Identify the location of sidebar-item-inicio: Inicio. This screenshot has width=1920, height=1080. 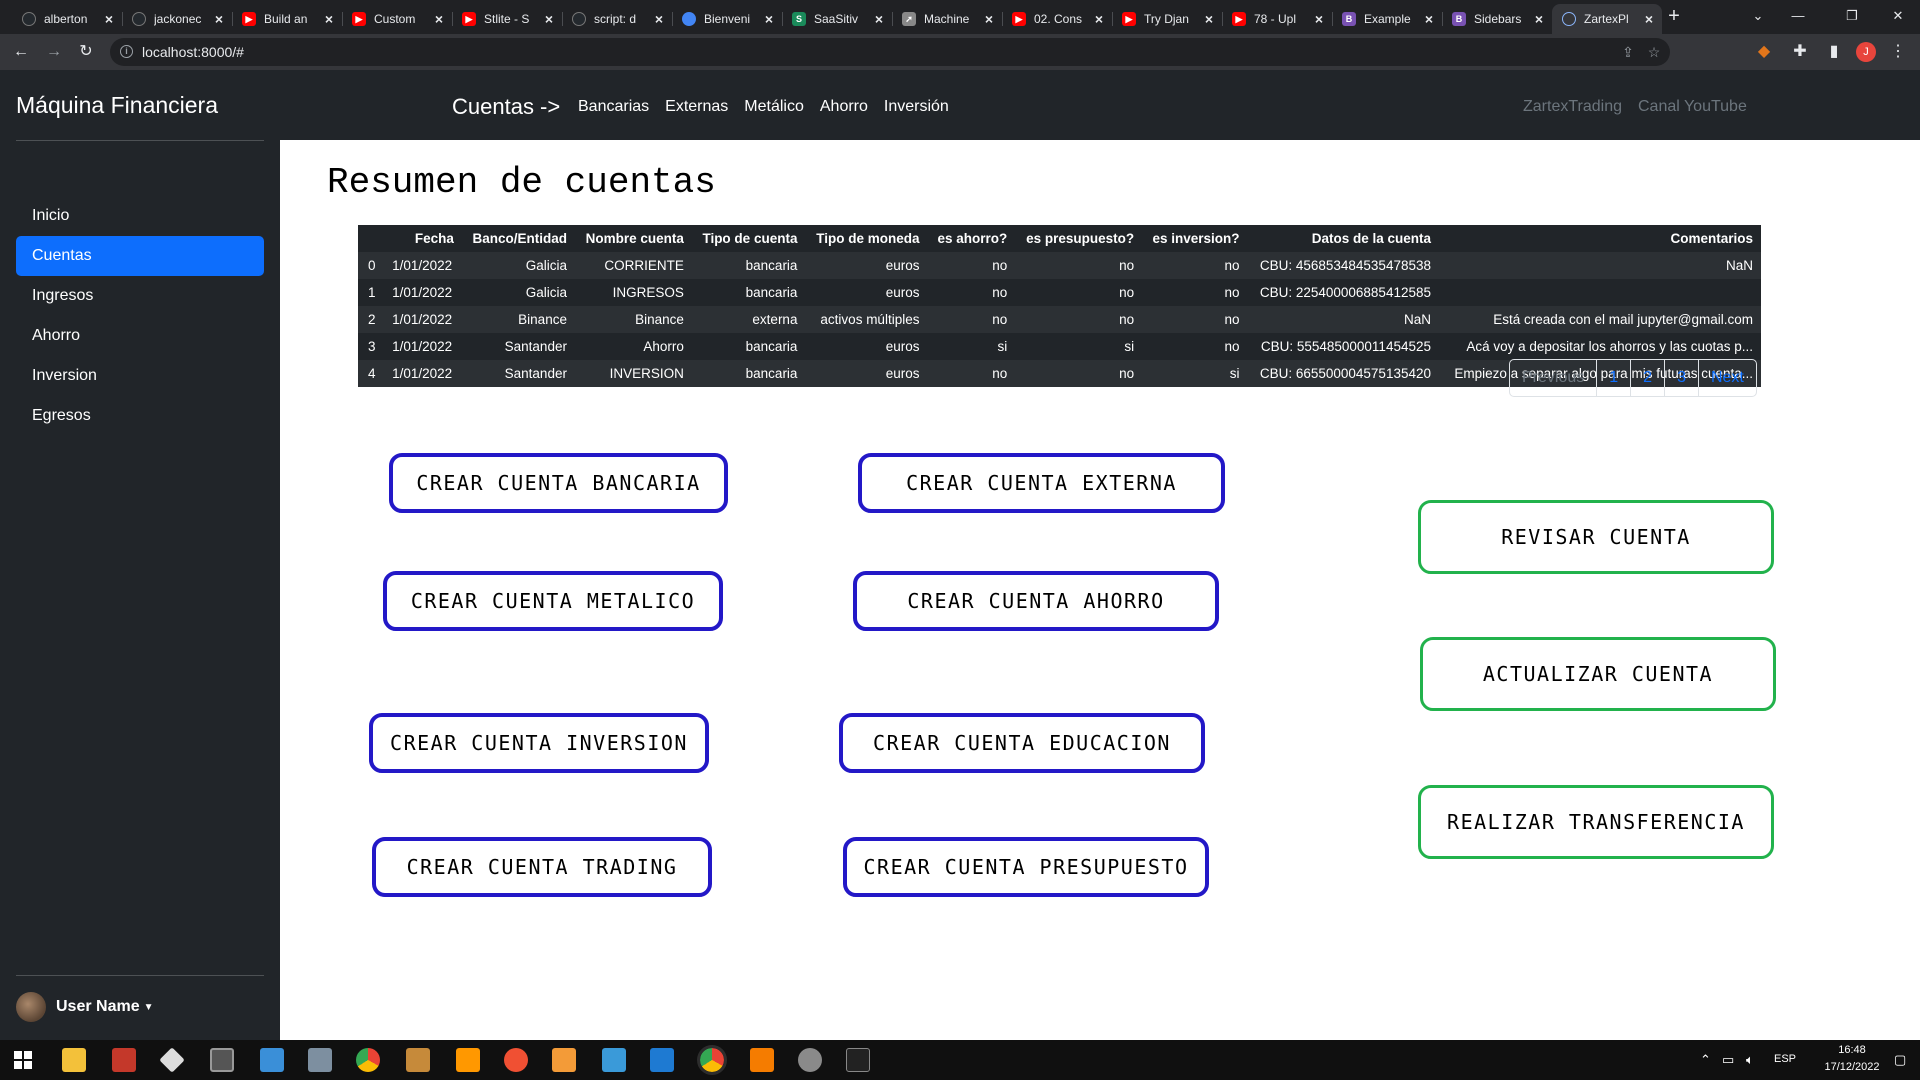
(140, 216).